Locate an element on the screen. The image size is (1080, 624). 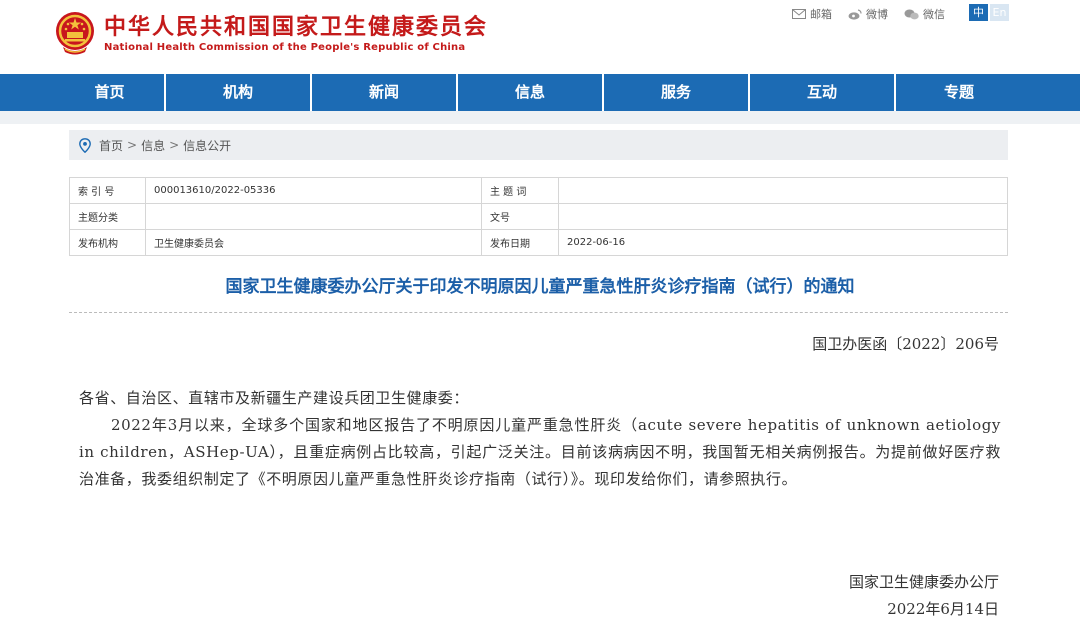
sign-date: 2022年6月14日 is located at coordinates (943, 609).